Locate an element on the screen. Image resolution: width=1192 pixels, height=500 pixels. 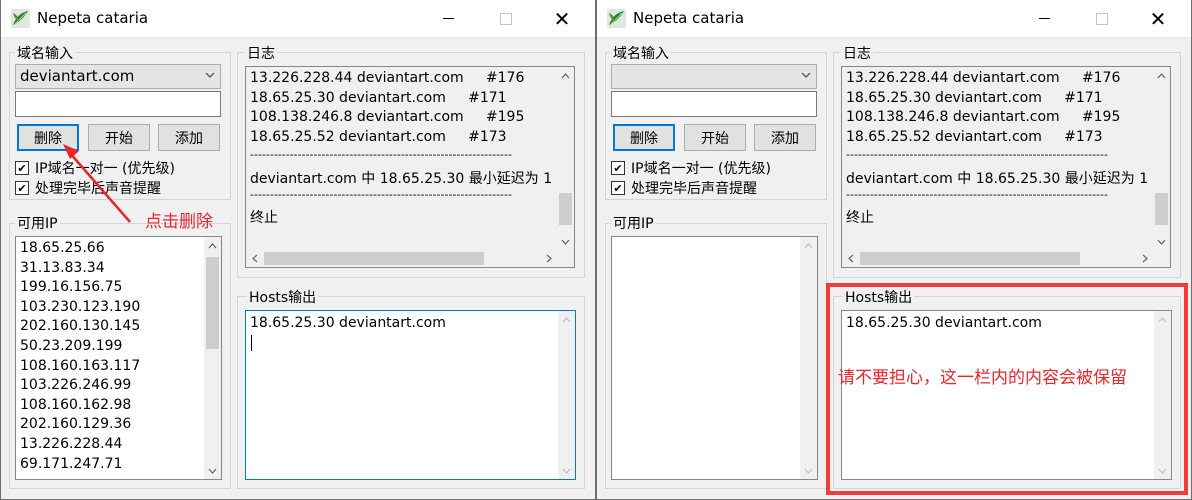
annotation-highlight-box is located at coordinates (1007, 389).